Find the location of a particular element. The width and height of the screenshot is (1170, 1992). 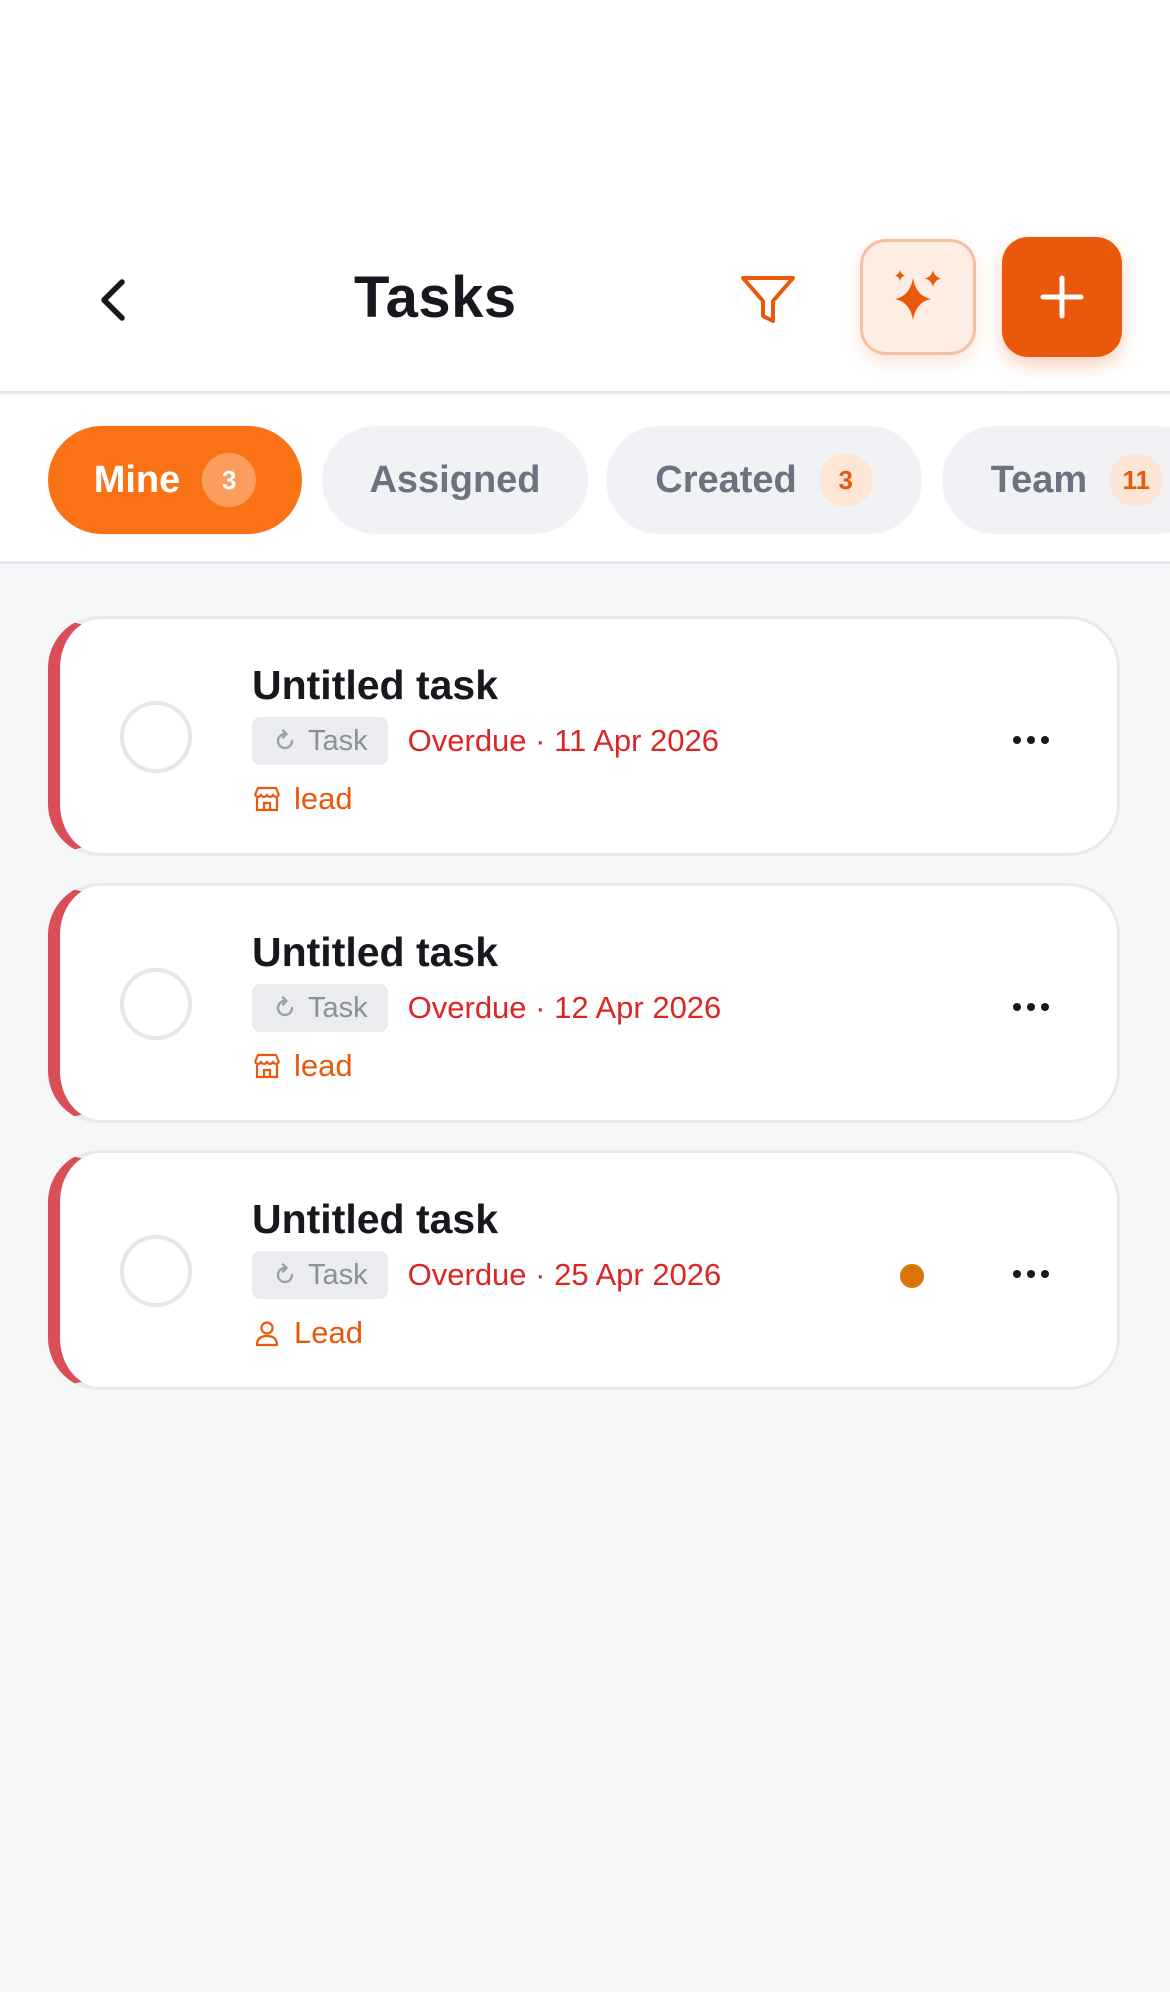

task-meta: Task Overdue · 11 Apr 2026 is located at coordinates (485, 741).